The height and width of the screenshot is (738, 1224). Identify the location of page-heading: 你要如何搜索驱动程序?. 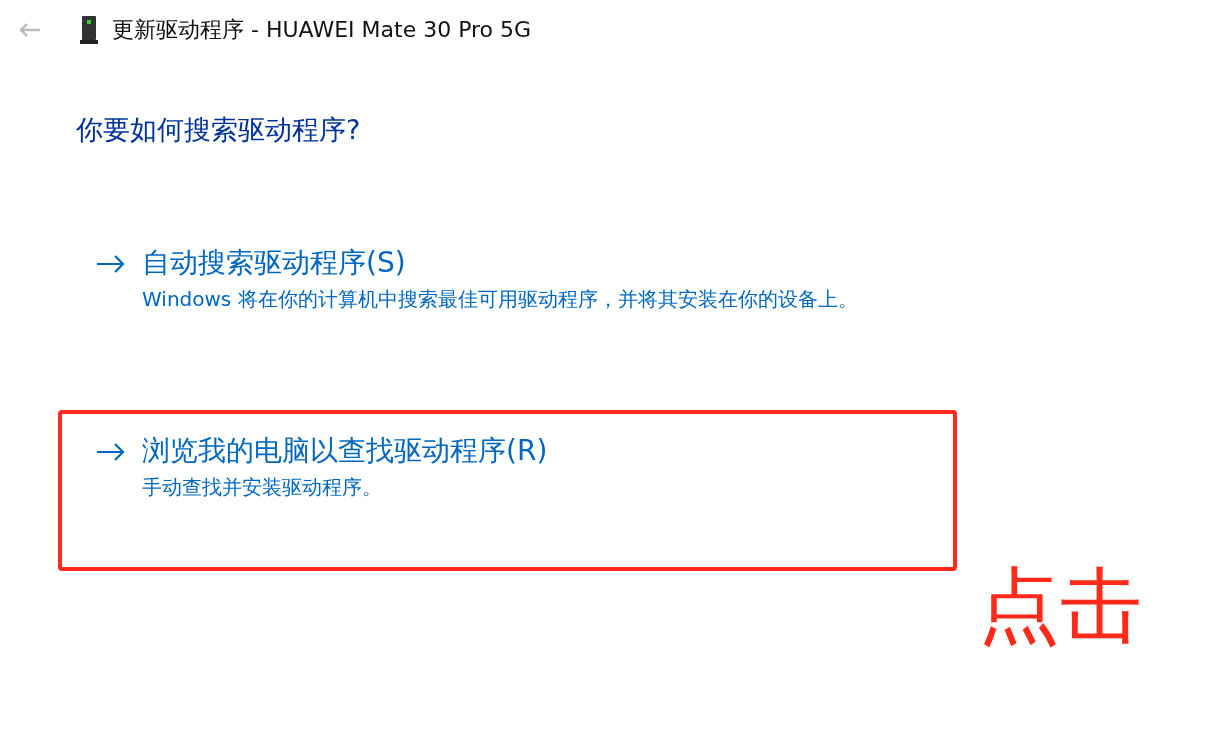
(219, 130).